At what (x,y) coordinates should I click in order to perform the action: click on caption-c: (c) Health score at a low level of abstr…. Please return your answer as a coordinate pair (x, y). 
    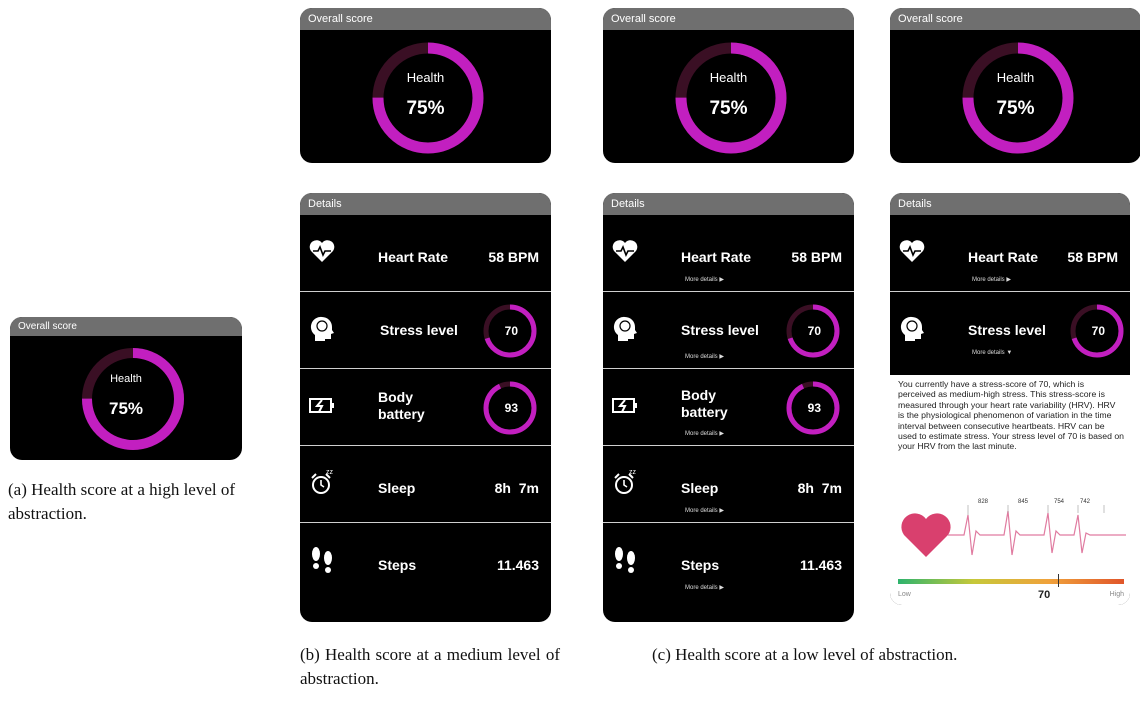
    Looking at the image, I should click on (805, 654).